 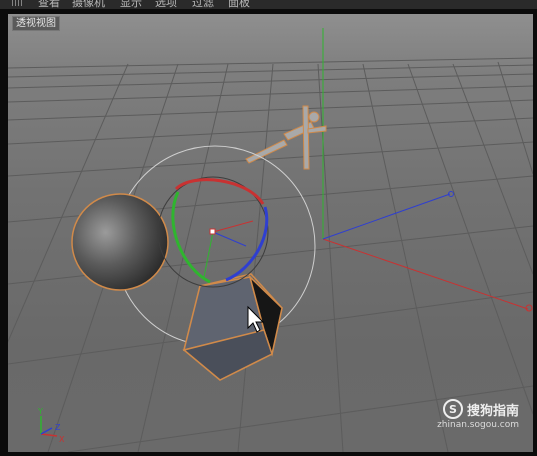 I want to click on menu-panel: 面板, so click(x=239, y=4).